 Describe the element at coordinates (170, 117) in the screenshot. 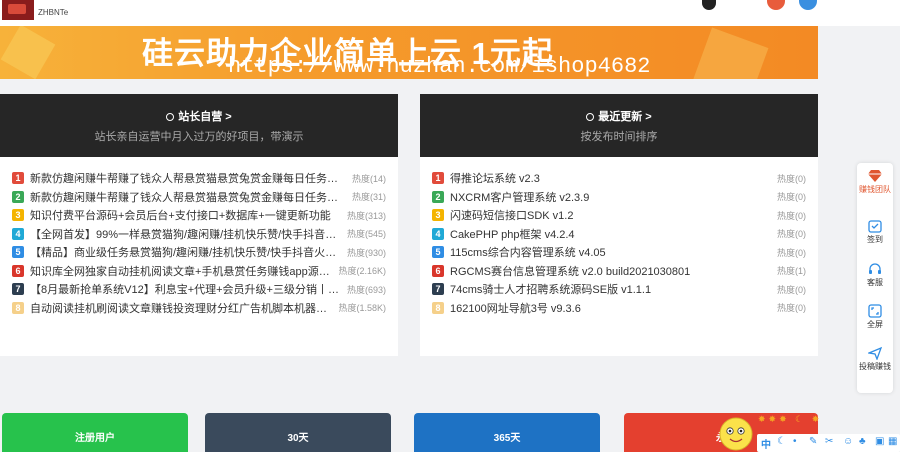

I see `circle-icon` at that location.